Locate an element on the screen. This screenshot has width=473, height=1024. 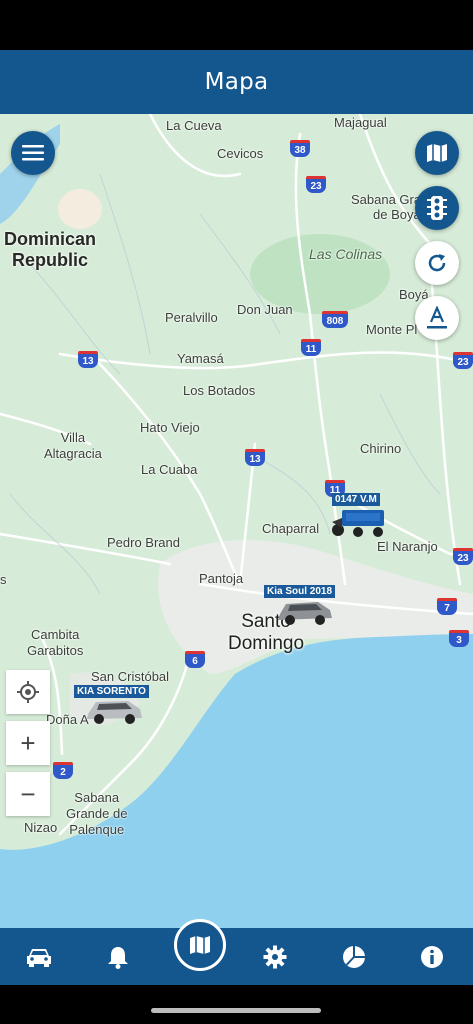
place-label: Monte Pl is located at coordinates (392, 329).